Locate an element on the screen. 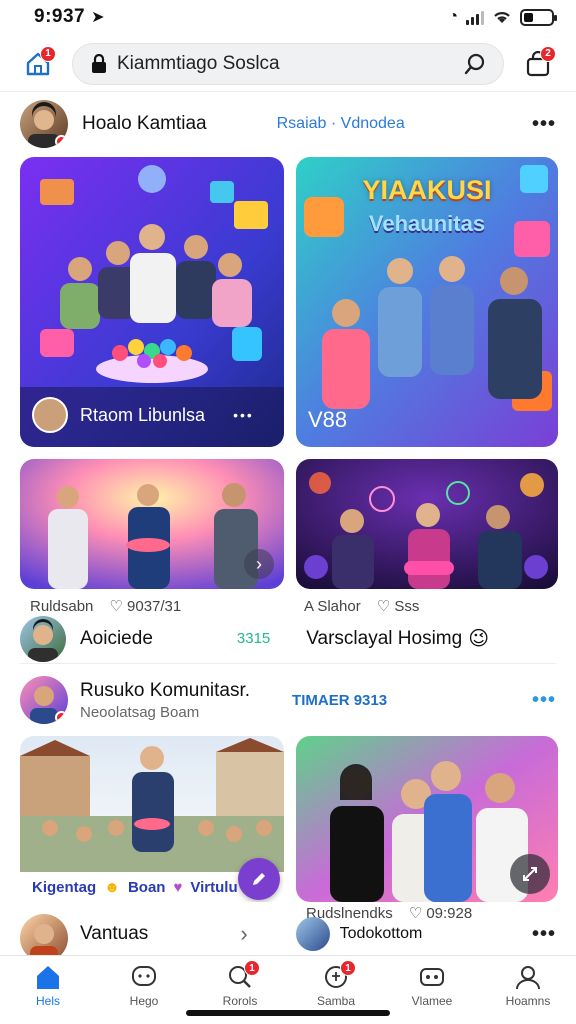  chat-icon is located at coordinates (144, 976).